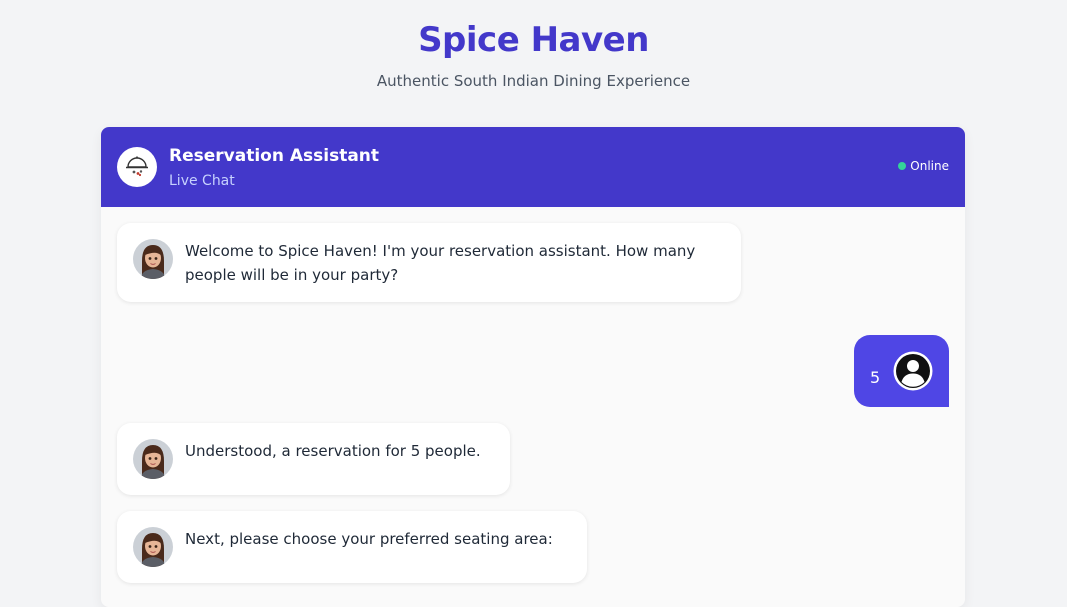 The image size is (1067, 607). Describe the element at coordinates (274, 156) in the screenshot. I see `chat-title: Reservation Assistant` at that location.